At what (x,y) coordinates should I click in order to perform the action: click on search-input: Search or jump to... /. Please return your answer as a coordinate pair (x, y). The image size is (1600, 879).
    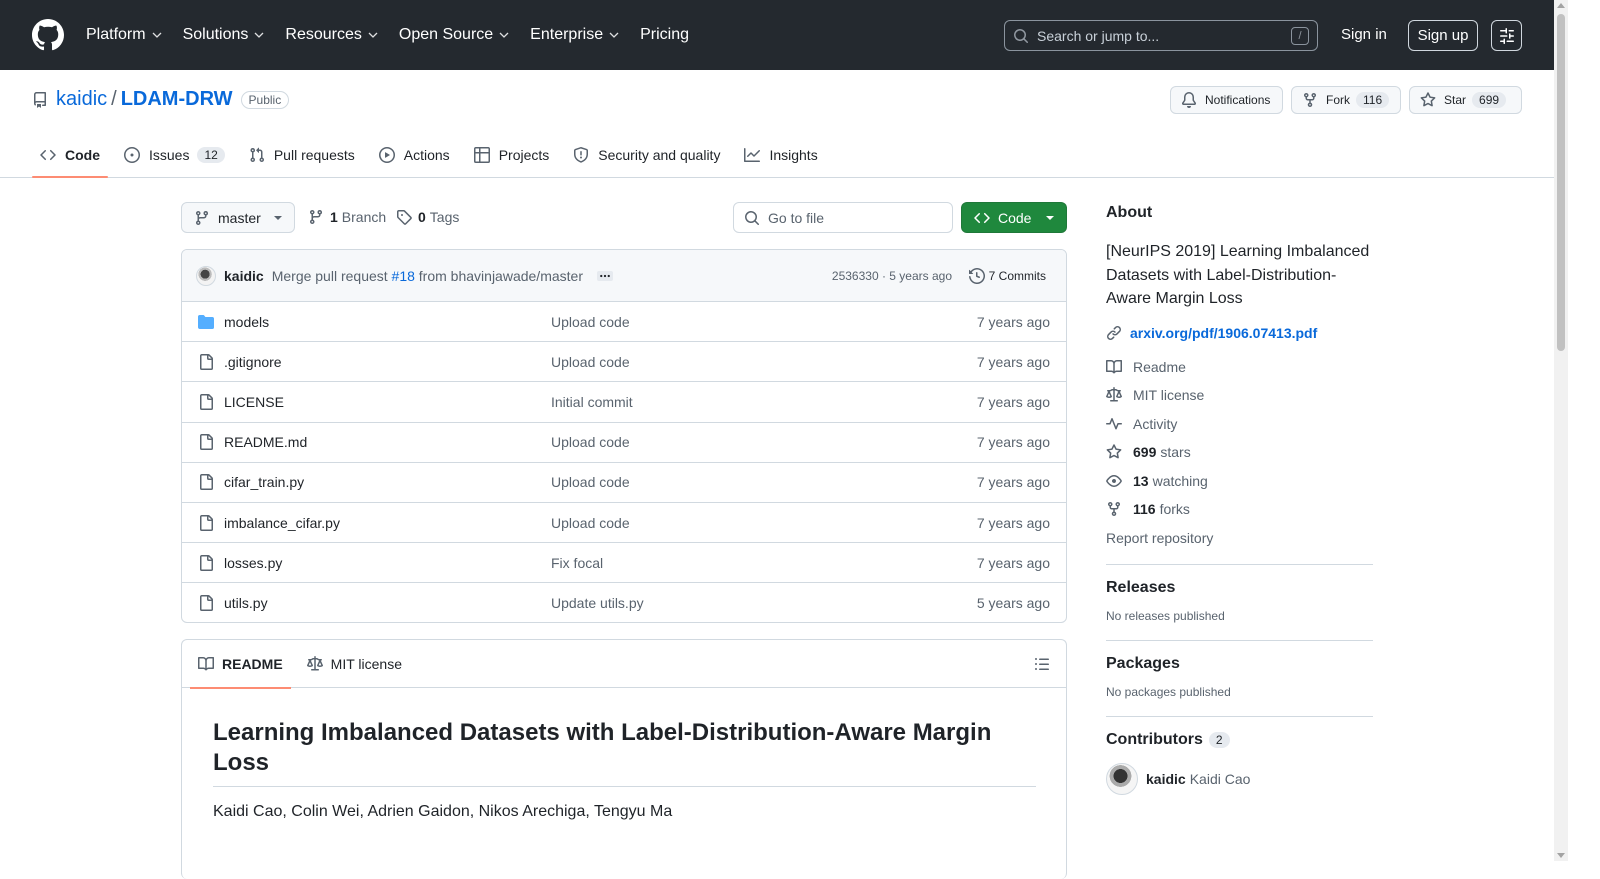
    Looking at the image, I should click on (1161, 35).